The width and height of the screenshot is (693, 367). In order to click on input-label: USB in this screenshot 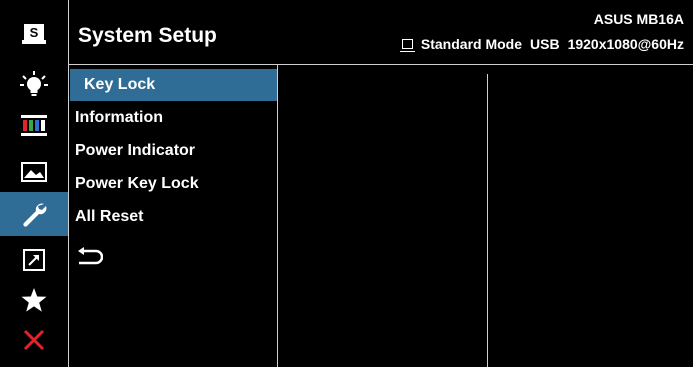, I will do `click(545, 44)`.